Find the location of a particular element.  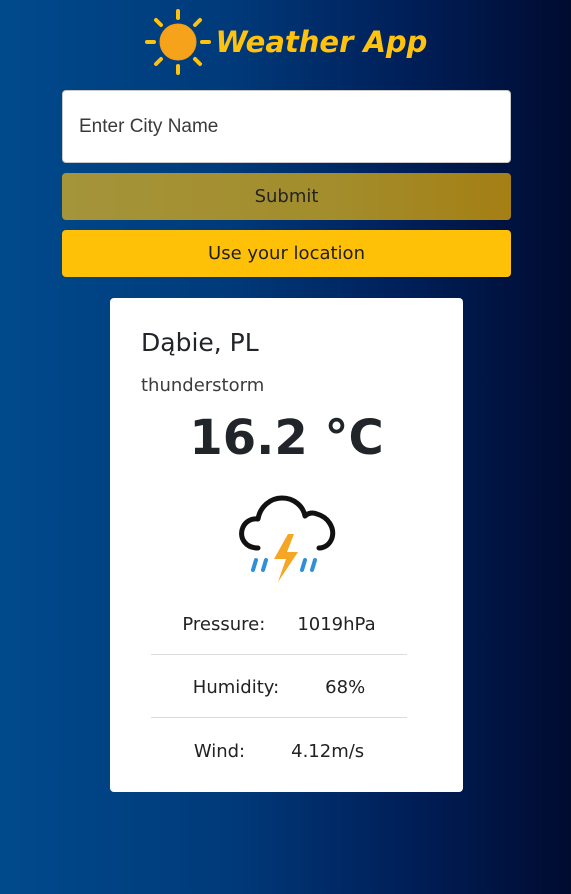

wind-row: Wind: 4.12m/s is located at coordinates (279, 751).